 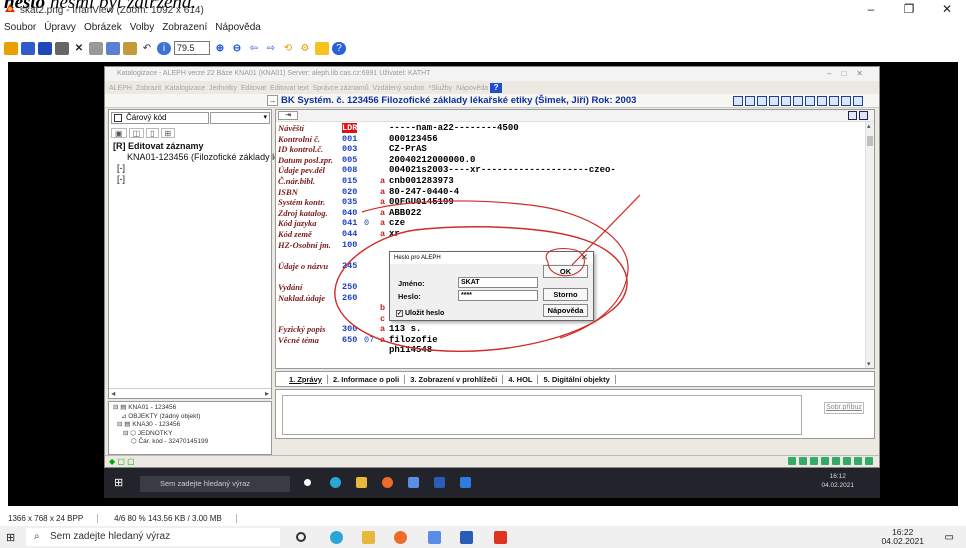 What do you see at coordinates (306, 379) in the screenshot?
I see `tab-zpravy: 1. Zprávy` at bounding box center [306, 379].